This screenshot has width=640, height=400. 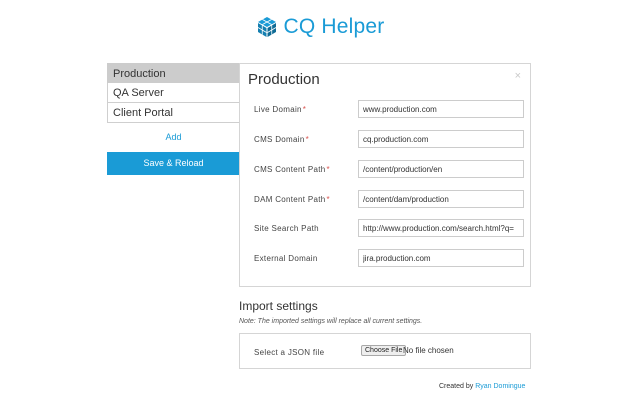 What do you see at coordinates (292, 169) in the screenshot?
I see `cms-content-path-label: CMS Content Path*` at bounding box center [292, 169].